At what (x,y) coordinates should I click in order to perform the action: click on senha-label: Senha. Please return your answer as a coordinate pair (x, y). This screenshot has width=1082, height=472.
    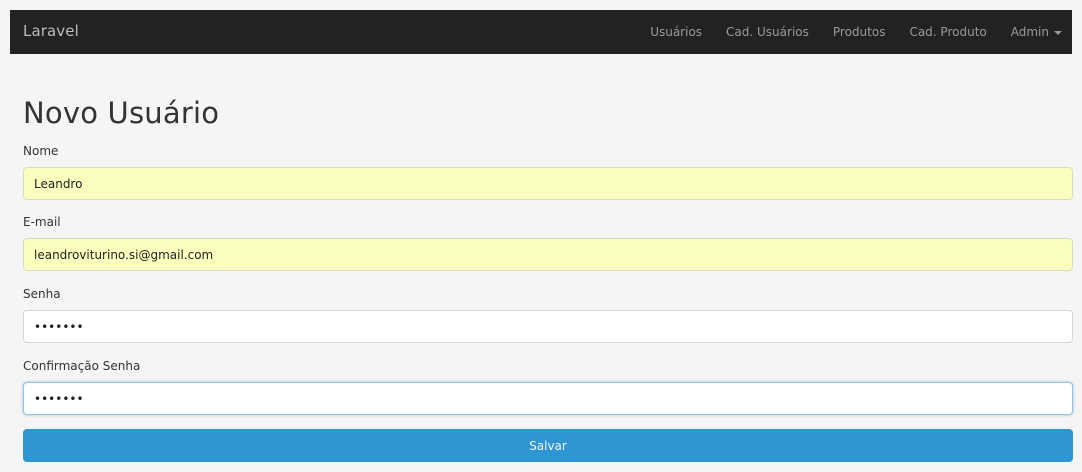
    Looking at the image, I should click on (42, 294).